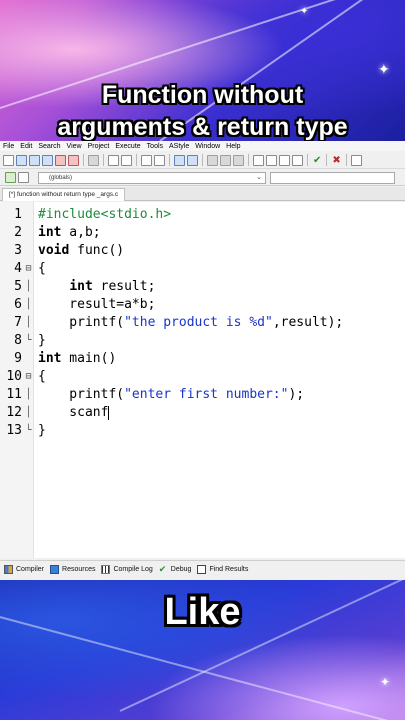  Describe the element at coordinates (336, 160) in the screenshot. I see `stop-execution-icon: ✖` at that location.